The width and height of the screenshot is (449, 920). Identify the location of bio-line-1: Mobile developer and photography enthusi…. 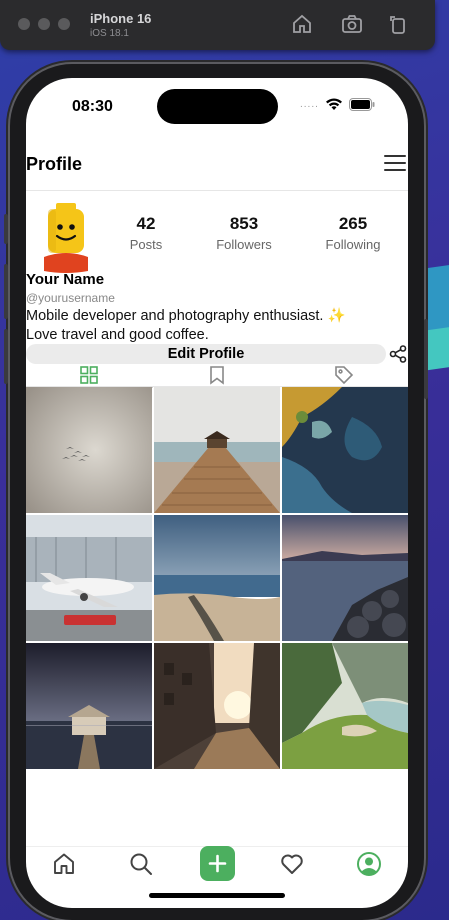
(177, 316).